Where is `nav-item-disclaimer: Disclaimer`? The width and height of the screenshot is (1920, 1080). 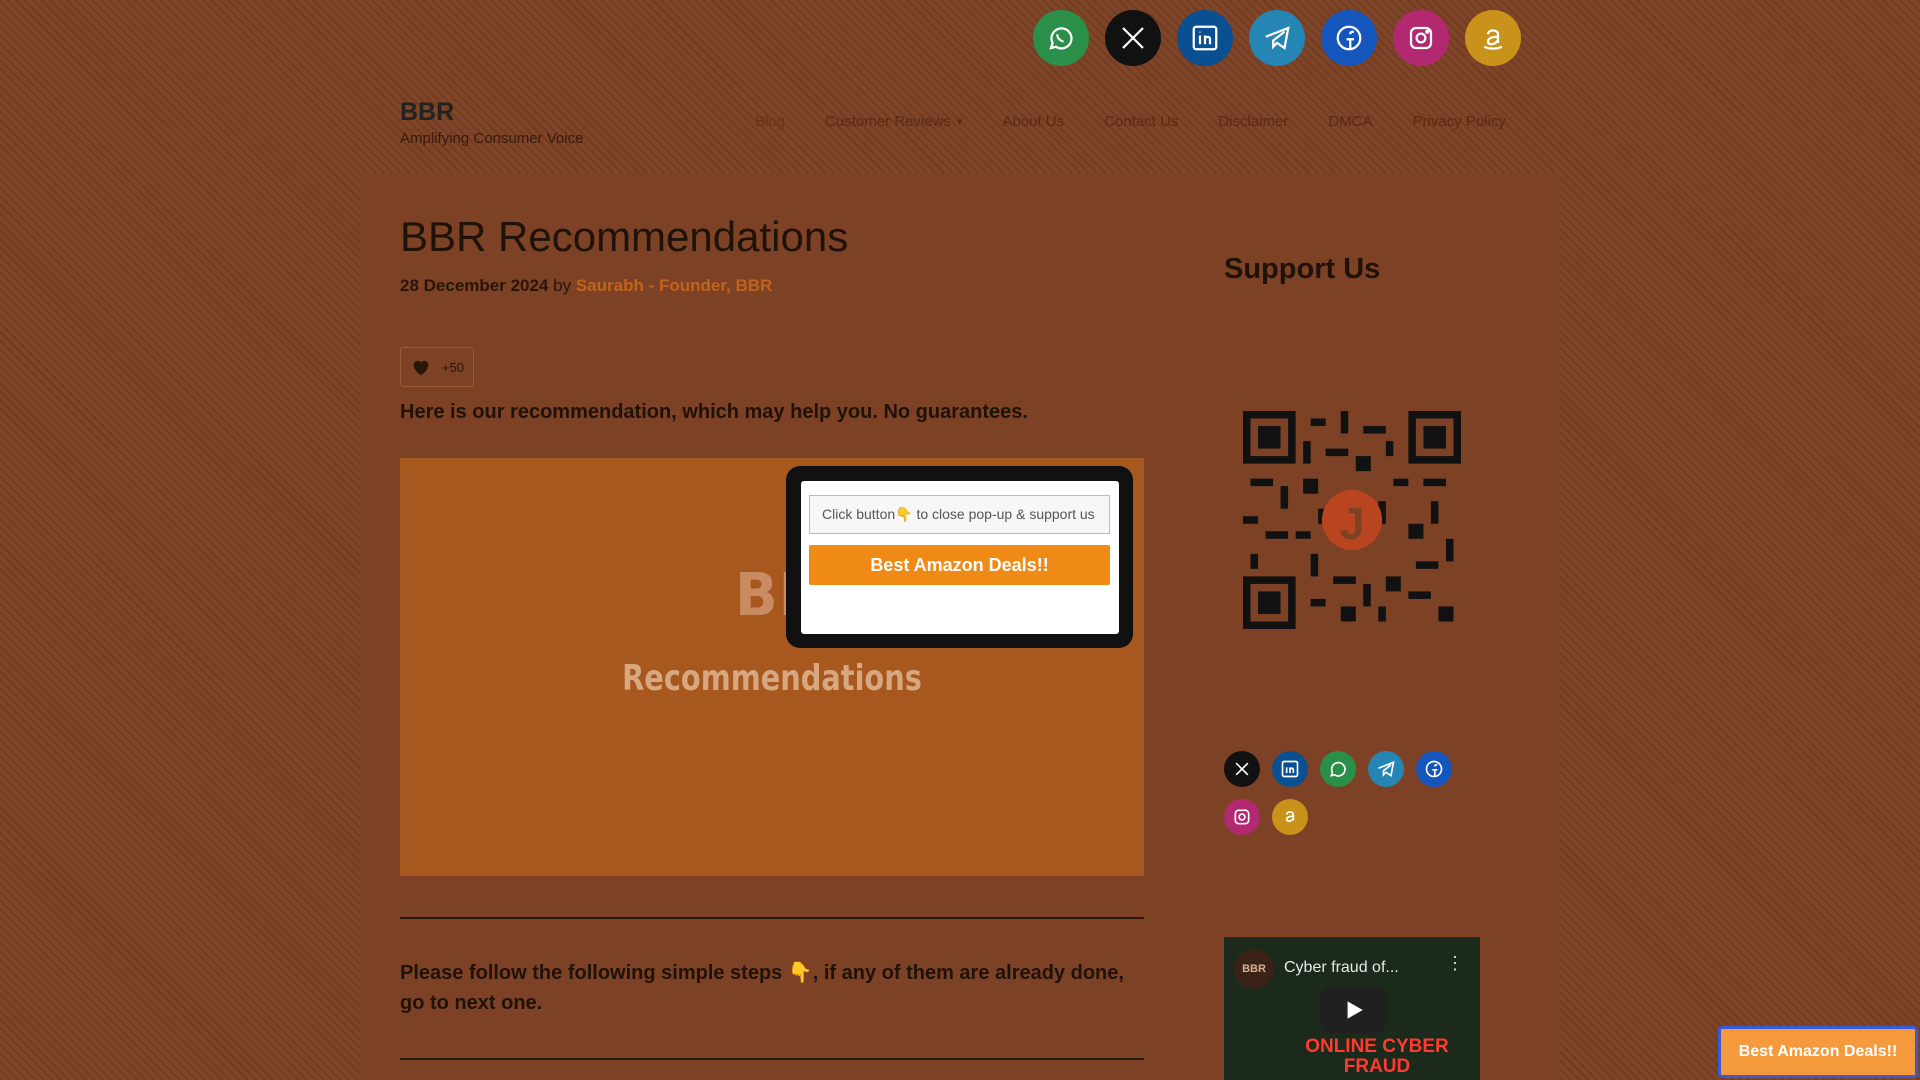 nav-item-disclaimer: Disclaimer is located at coordinates (1253, 121).